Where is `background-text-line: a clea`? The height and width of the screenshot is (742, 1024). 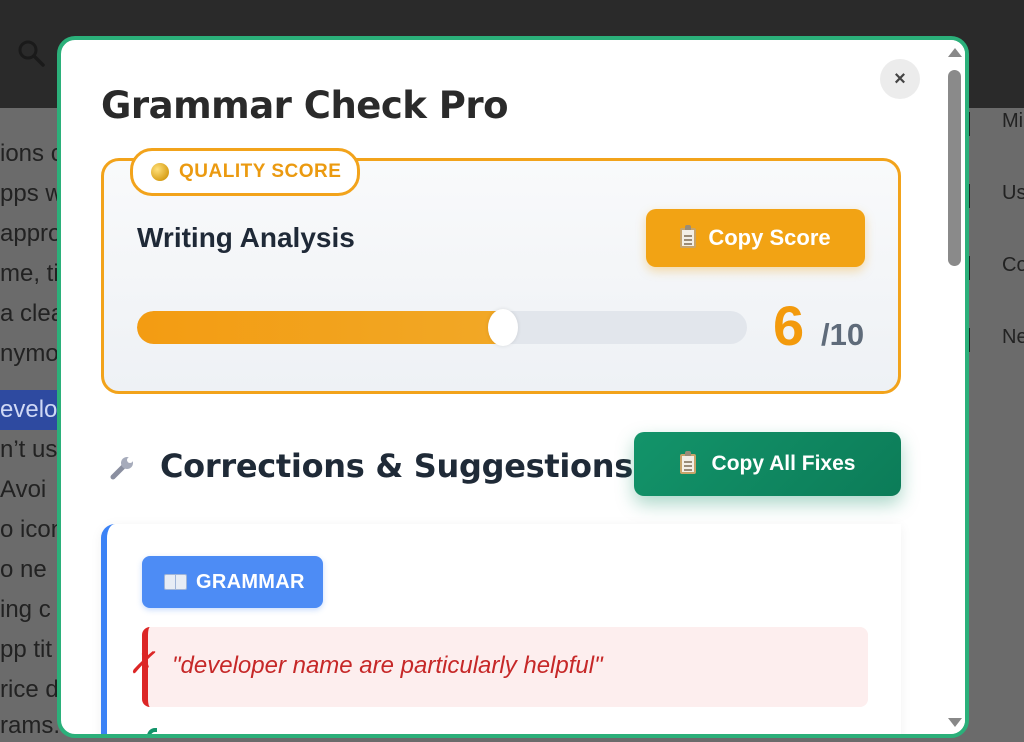 background-text-line: a clea is located at coordinates (32, 313).